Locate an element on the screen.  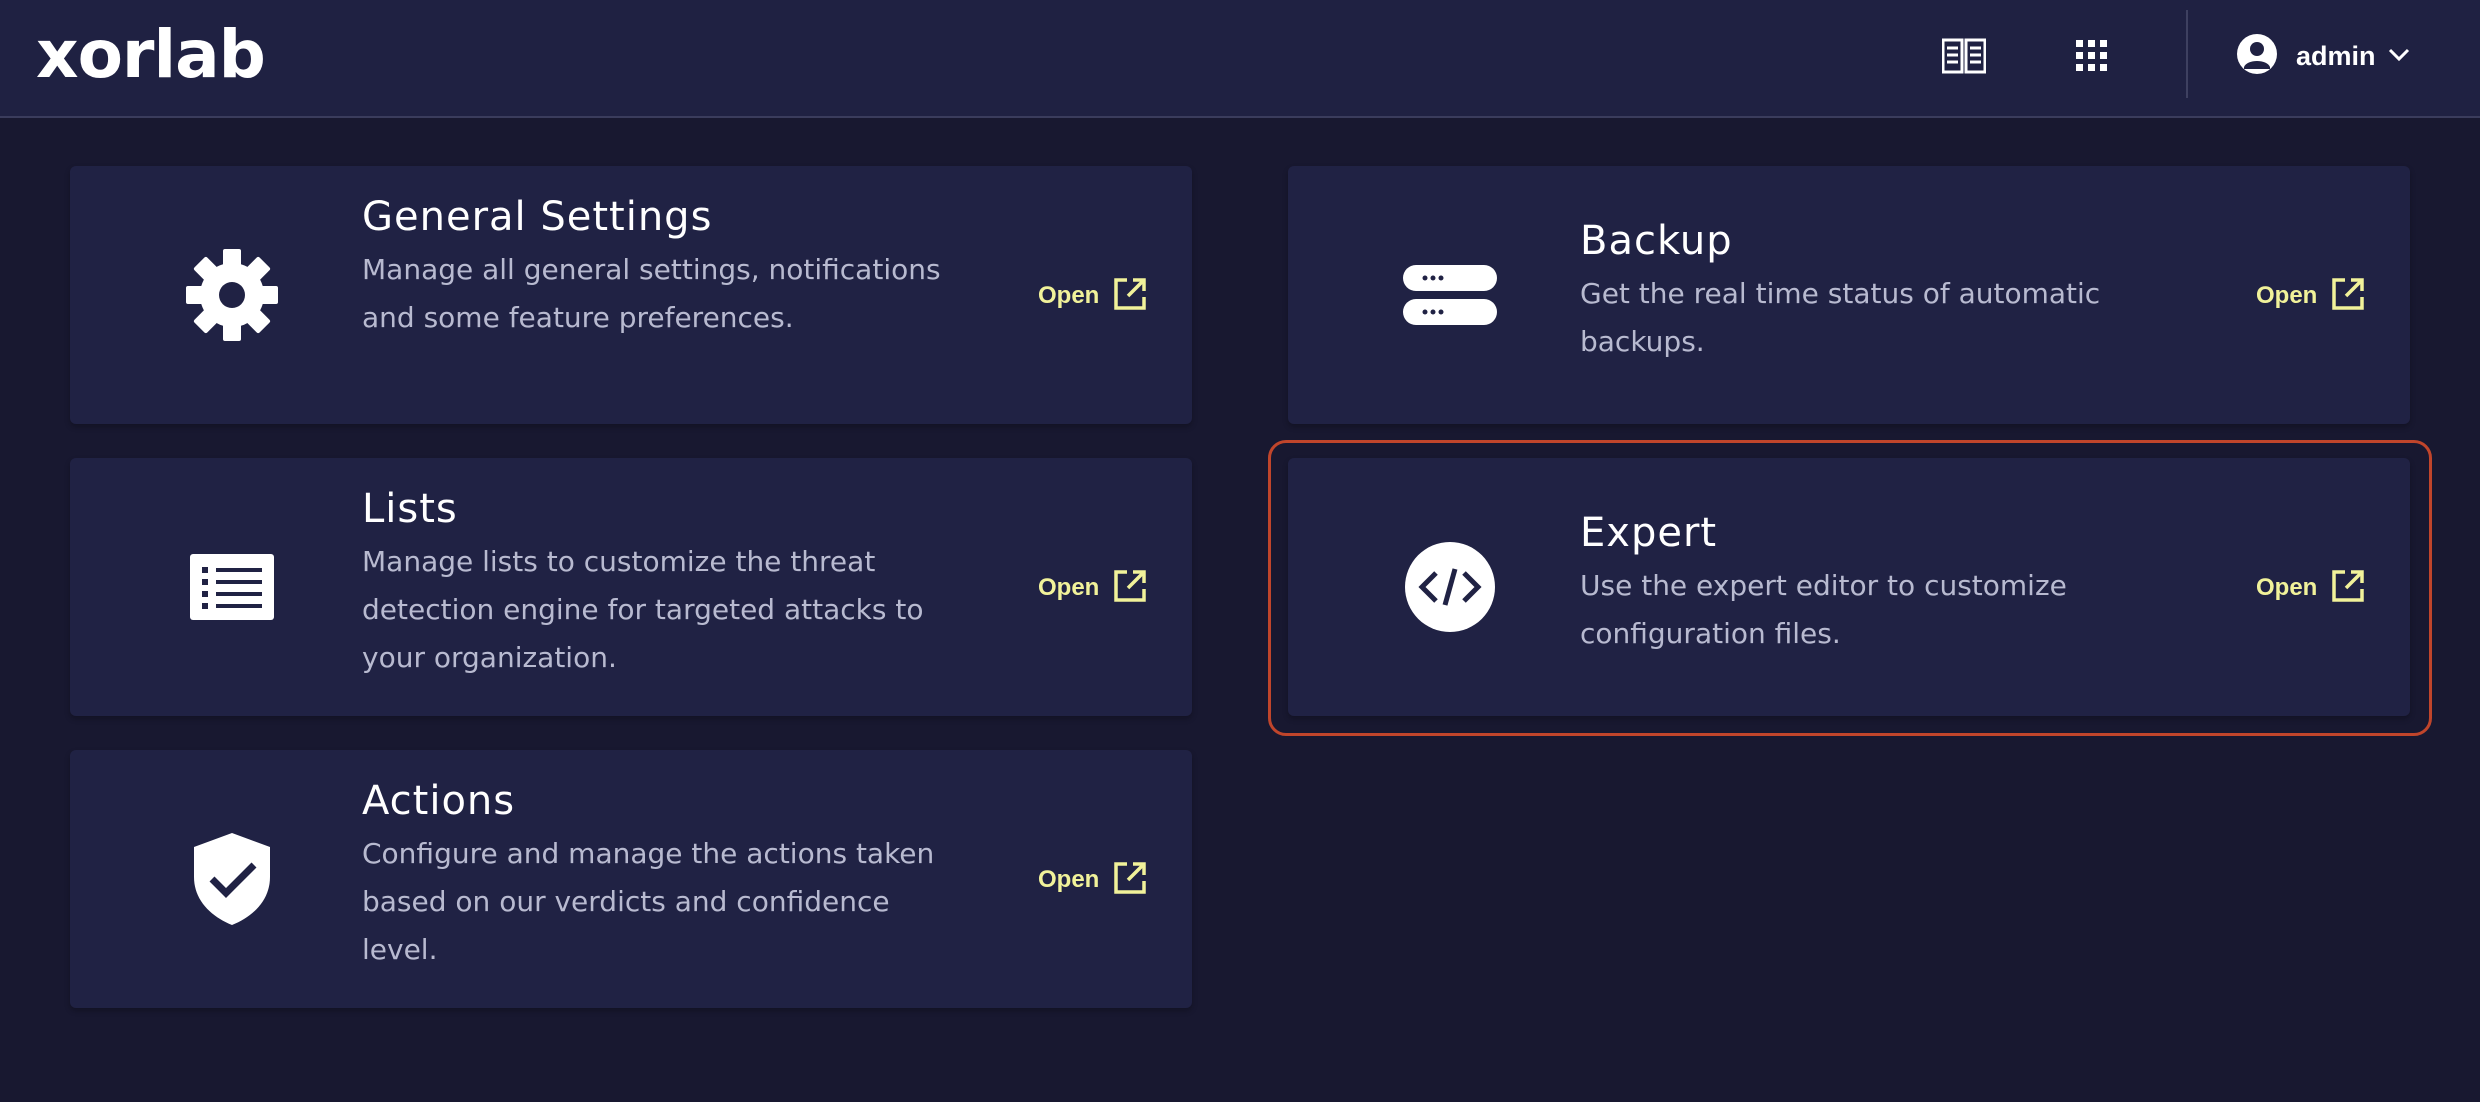
server-icon is located at coordinates (1450, 295).